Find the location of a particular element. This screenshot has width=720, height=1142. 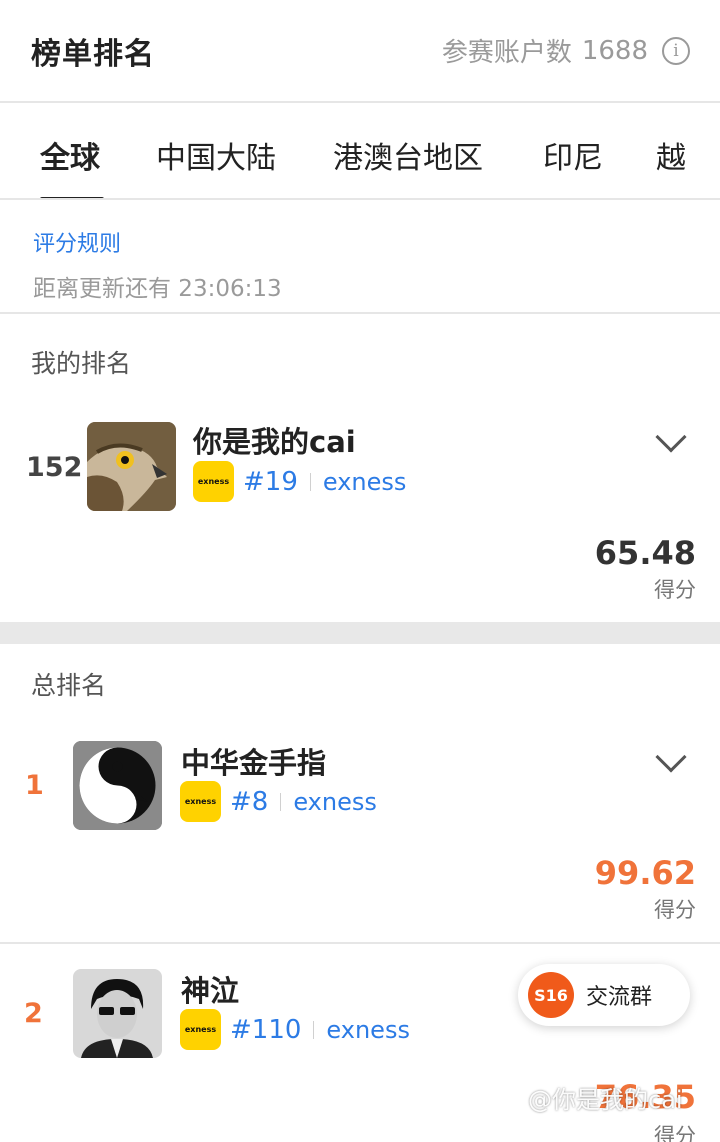

broker-rank: #8 is located at coordinates (249, 801).